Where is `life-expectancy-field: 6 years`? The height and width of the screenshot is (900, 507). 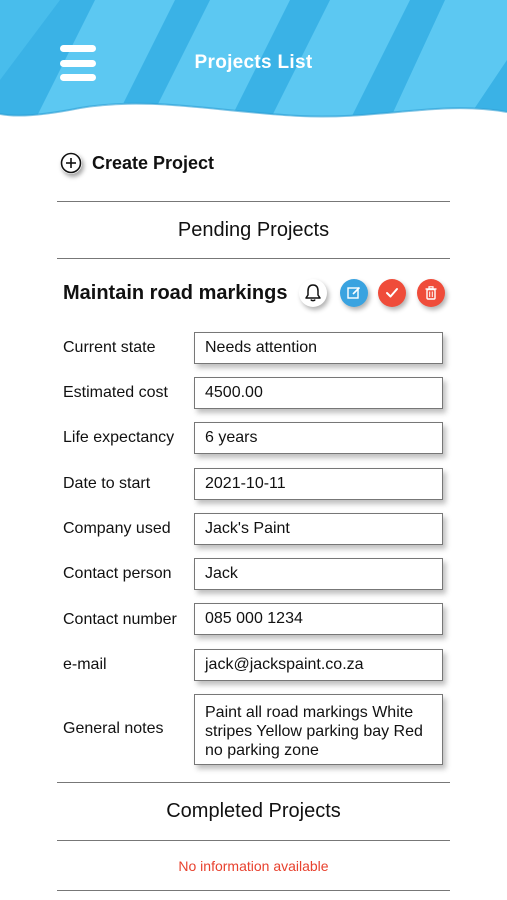 life-expectancy-field: 6 years is located at coordinates (318, 438).